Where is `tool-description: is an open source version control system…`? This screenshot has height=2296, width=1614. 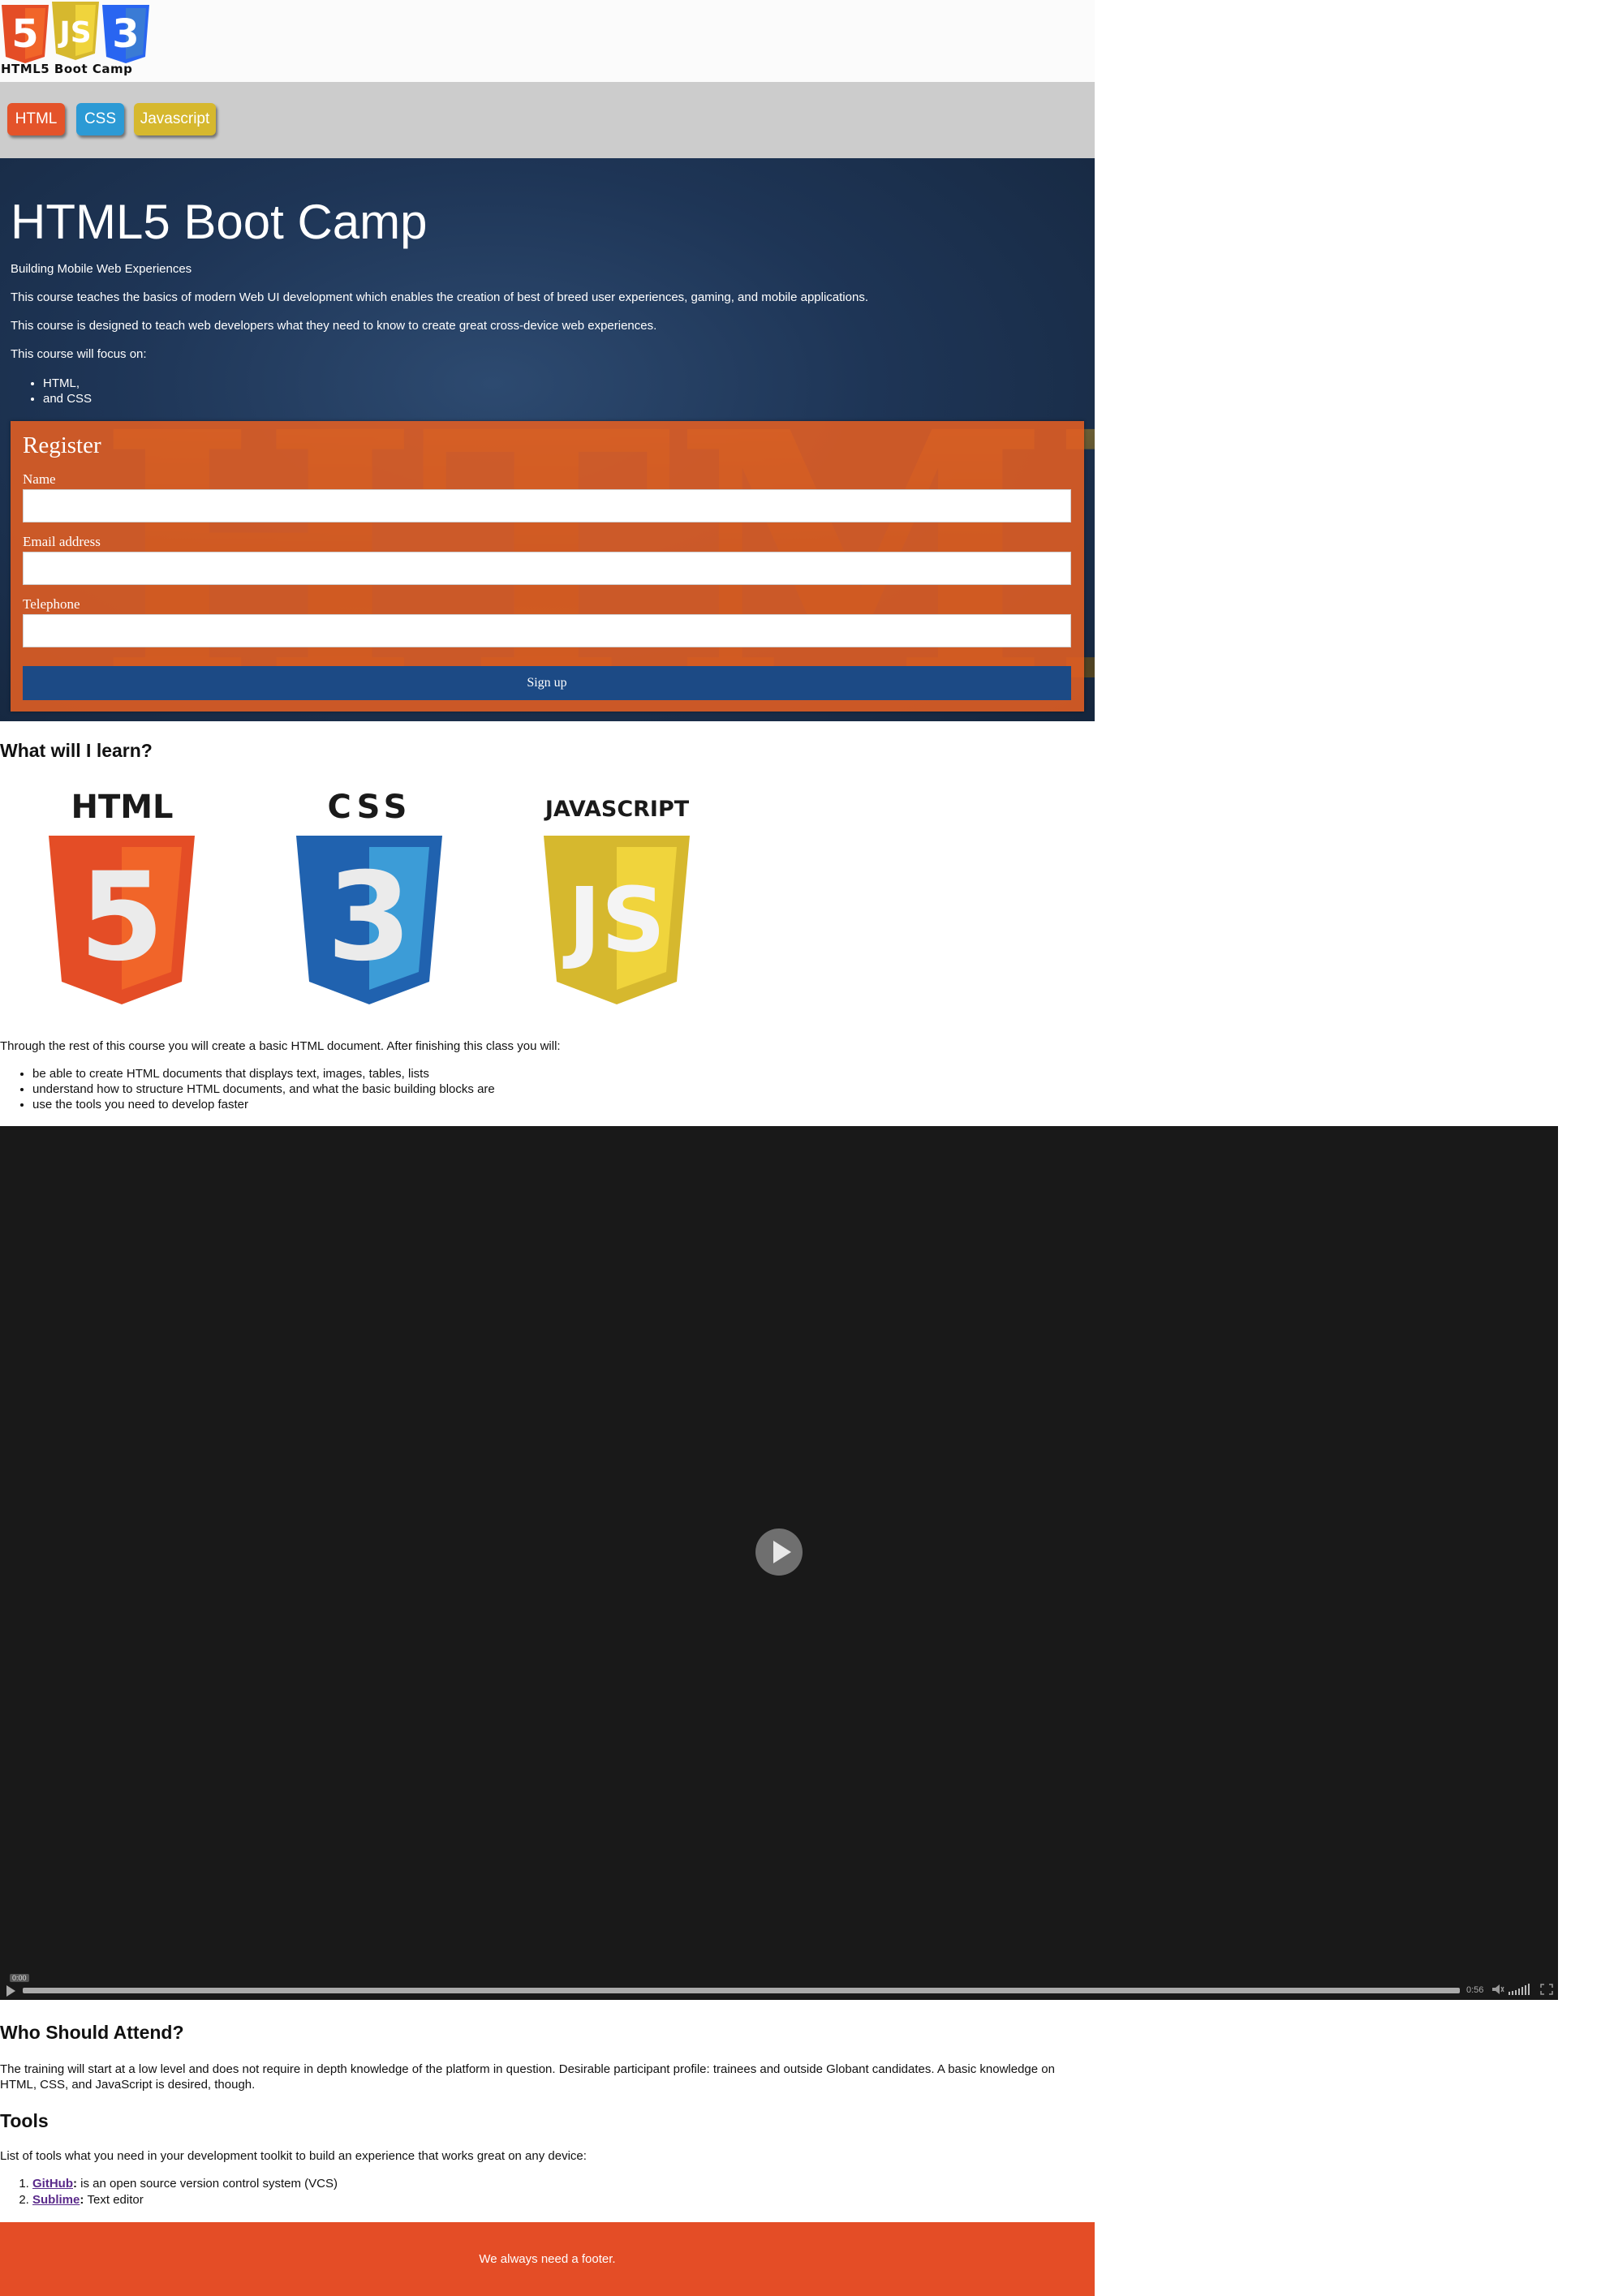
tool-description: is an open source version control system… is located at coordinates (209, 2184).